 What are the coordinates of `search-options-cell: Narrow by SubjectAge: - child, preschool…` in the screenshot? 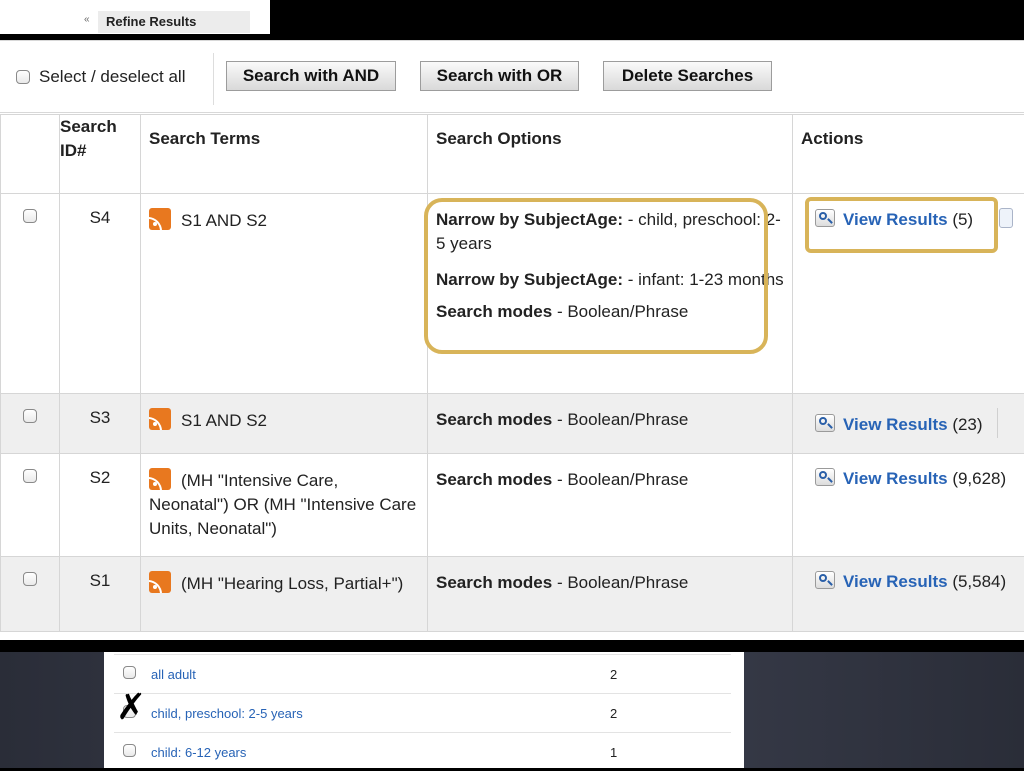 It's located at (610, 294).